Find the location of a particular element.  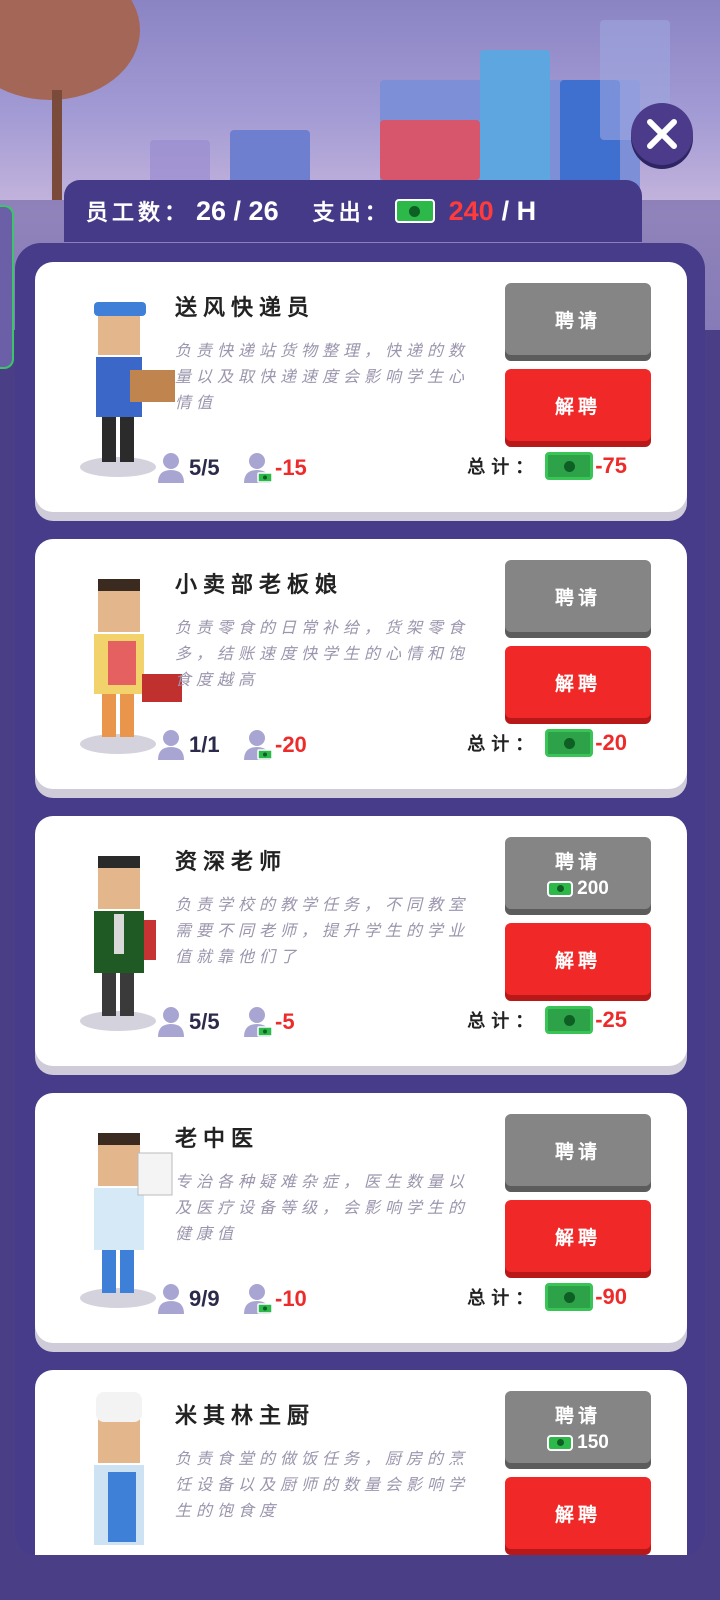

close-icon is located at coordinates (662, 134).